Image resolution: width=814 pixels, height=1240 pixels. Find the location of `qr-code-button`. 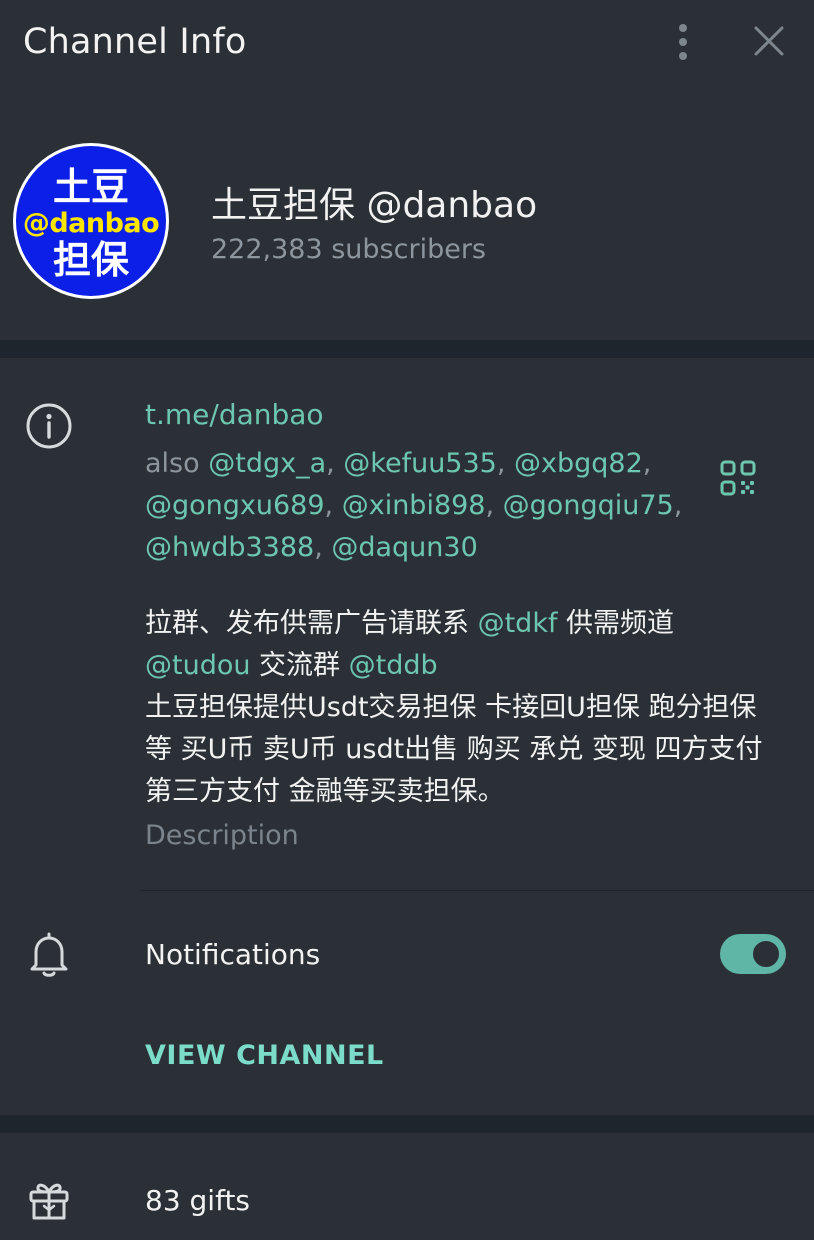

qr-code-button is located at coordinates (738, 478).